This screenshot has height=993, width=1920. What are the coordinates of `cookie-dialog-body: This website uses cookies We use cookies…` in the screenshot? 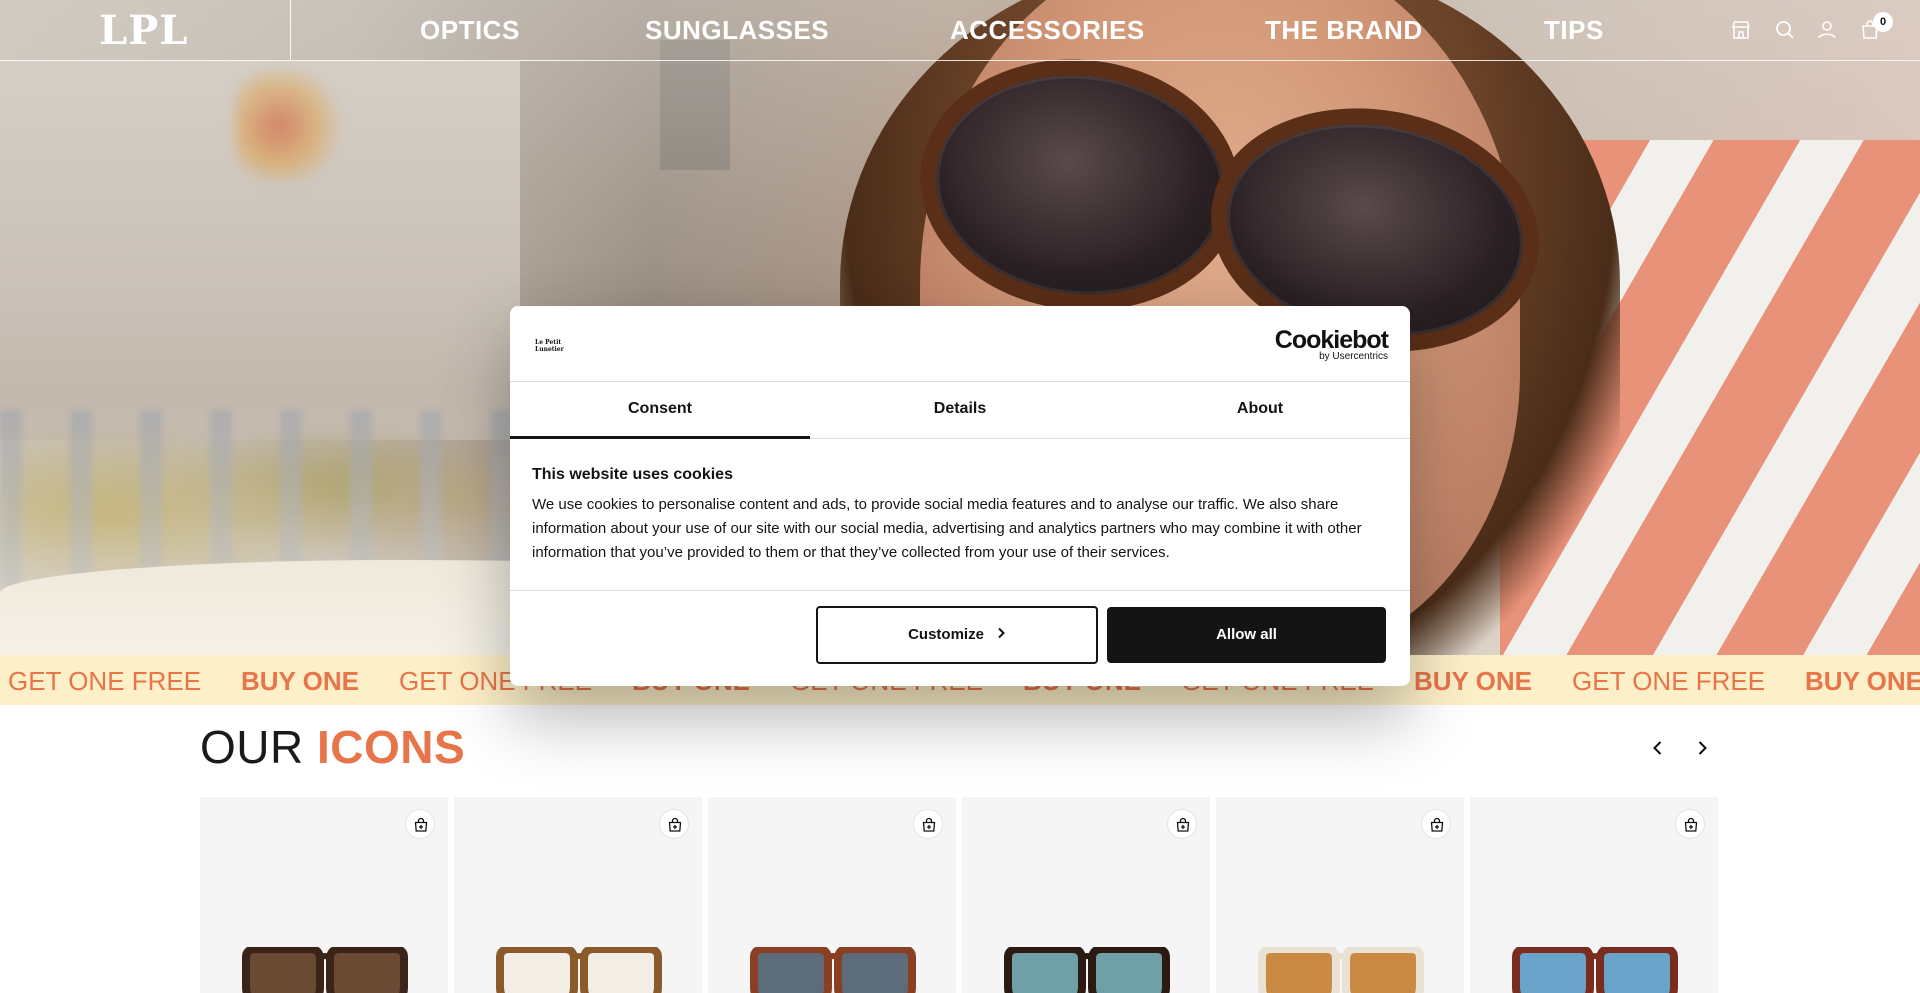 It's located at (962, 515).